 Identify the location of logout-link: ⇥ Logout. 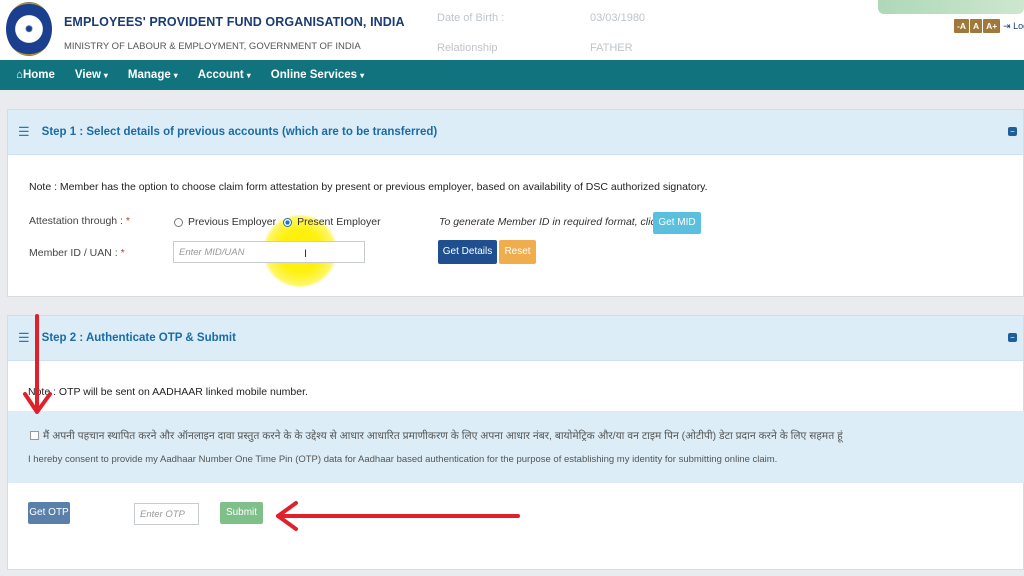
(1011, 26).